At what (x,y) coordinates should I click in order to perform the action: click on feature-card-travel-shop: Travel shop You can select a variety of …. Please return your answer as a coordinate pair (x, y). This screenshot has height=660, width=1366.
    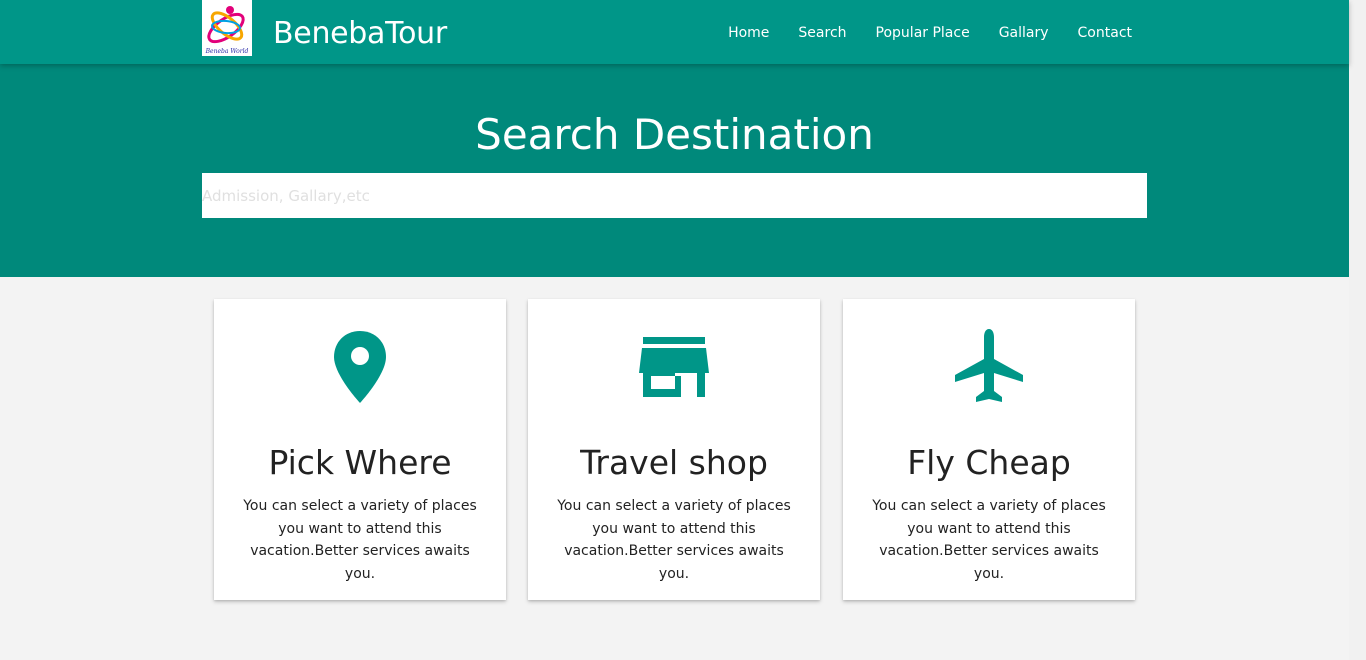
    Looking at the image, I should click on (674, 449).